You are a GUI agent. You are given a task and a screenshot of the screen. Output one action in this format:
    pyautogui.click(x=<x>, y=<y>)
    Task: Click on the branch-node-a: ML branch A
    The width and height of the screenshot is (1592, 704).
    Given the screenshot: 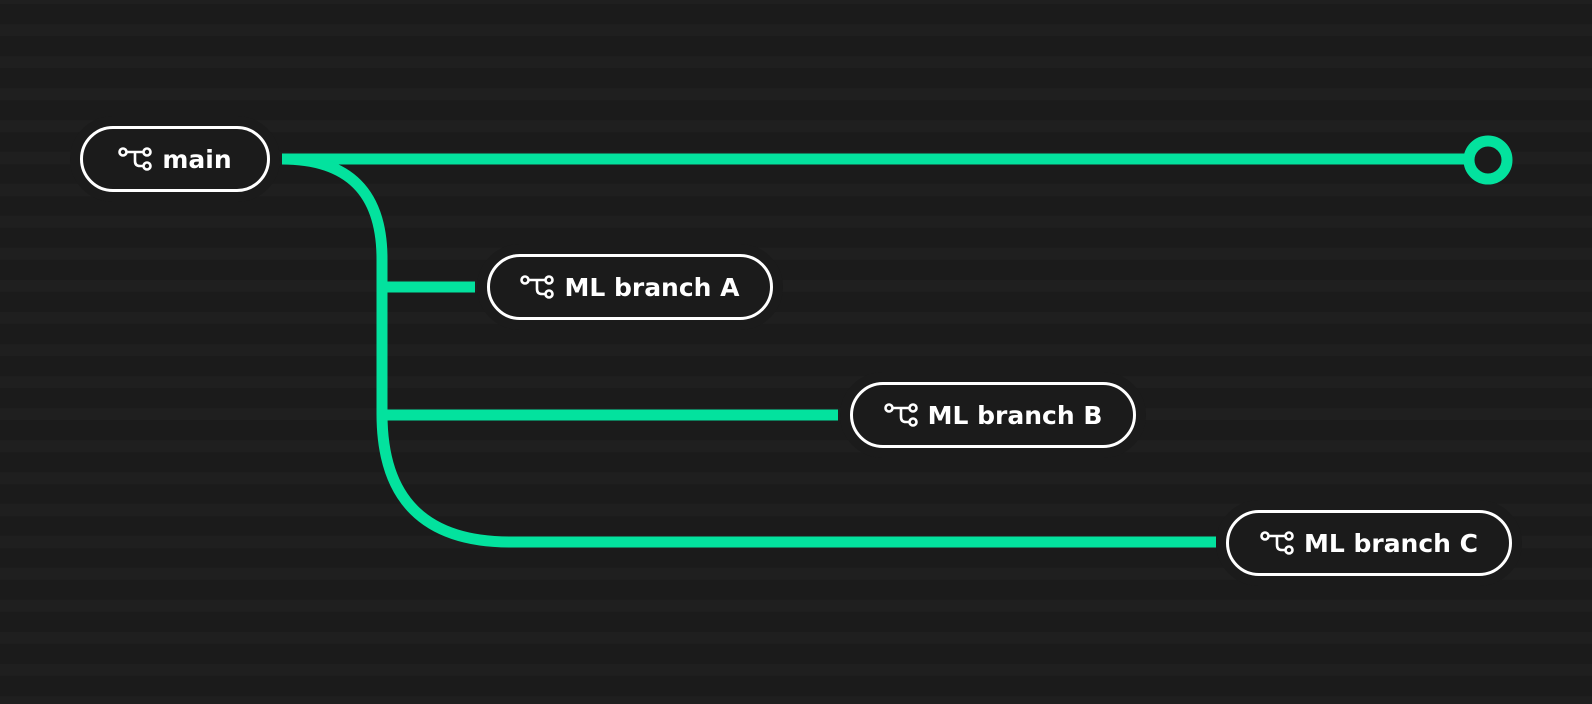 What is the action you would take?
    pyautogui.click(x=630, y=287)
    